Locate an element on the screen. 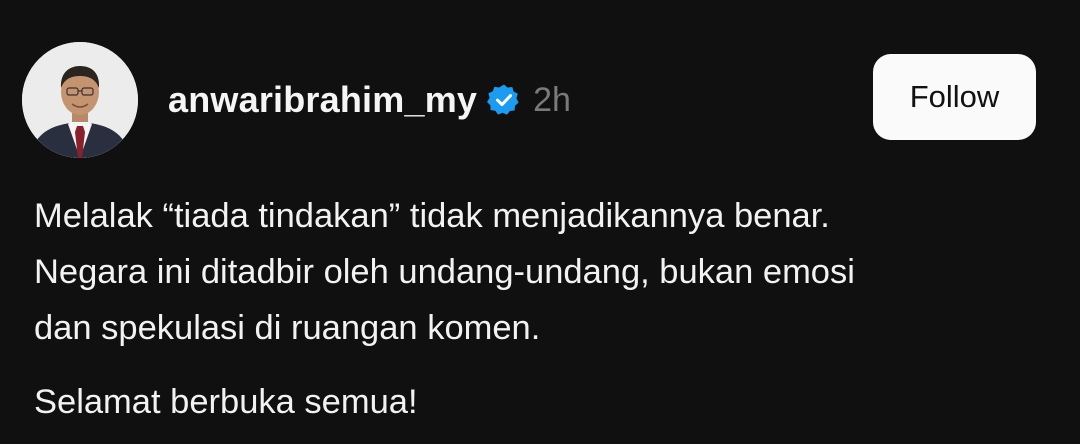 The height and width of the screenshot is (444, 1080). post-paragraph: Selamat berbuka semua! is located at coordinates (544, 402).